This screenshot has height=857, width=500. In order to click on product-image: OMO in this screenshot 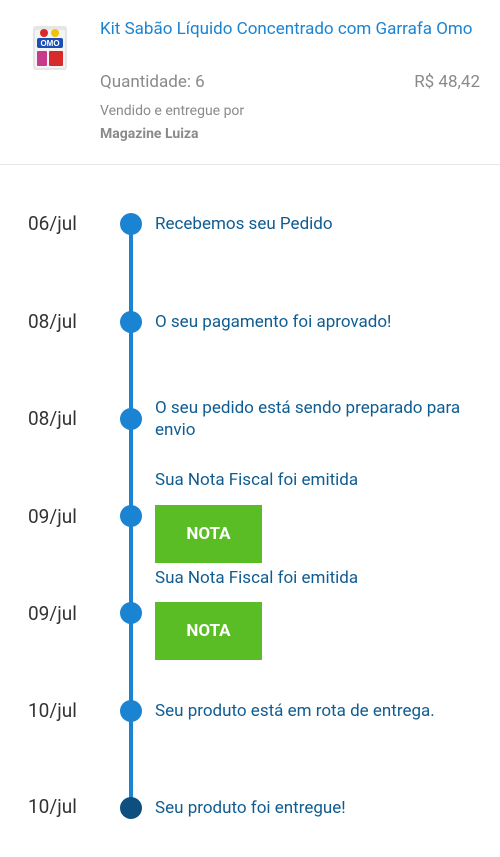, I will do `click(50, 48)`.